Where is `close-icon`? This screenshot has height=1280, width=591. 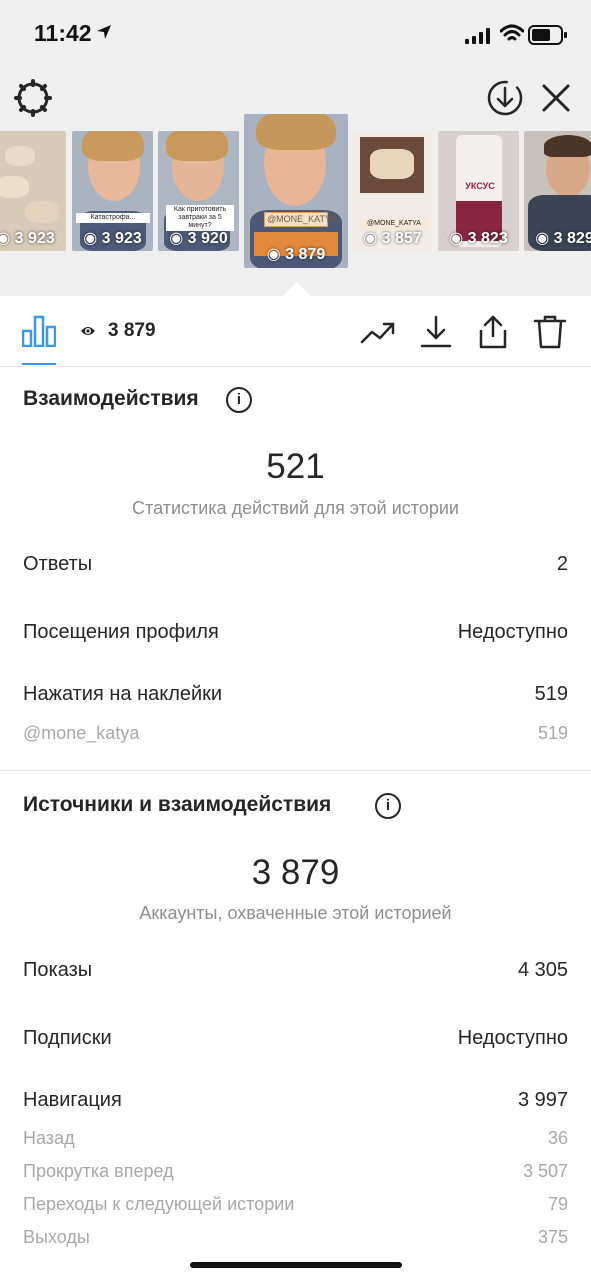 close-icon is located at coordinates (556, 98).